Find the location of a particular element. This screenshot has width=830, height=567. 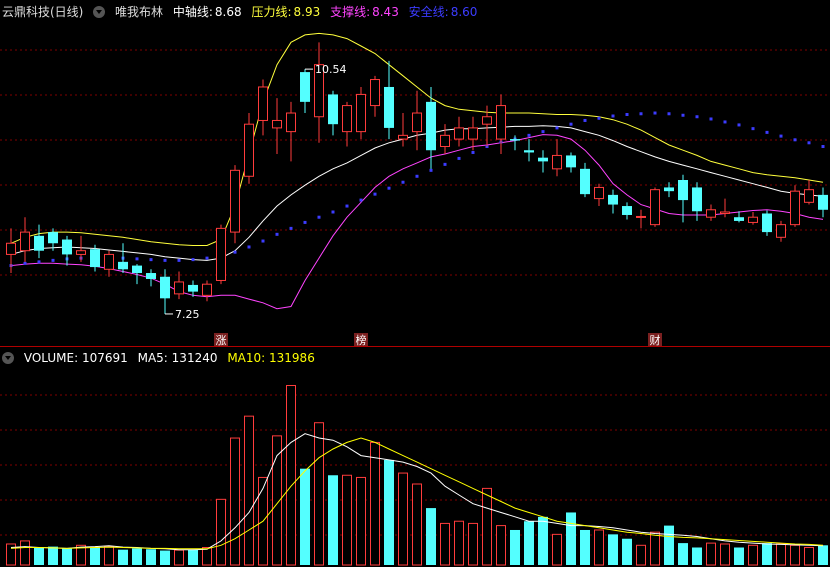

price-annotation: 10.54 is located at coordinates (331, 69).